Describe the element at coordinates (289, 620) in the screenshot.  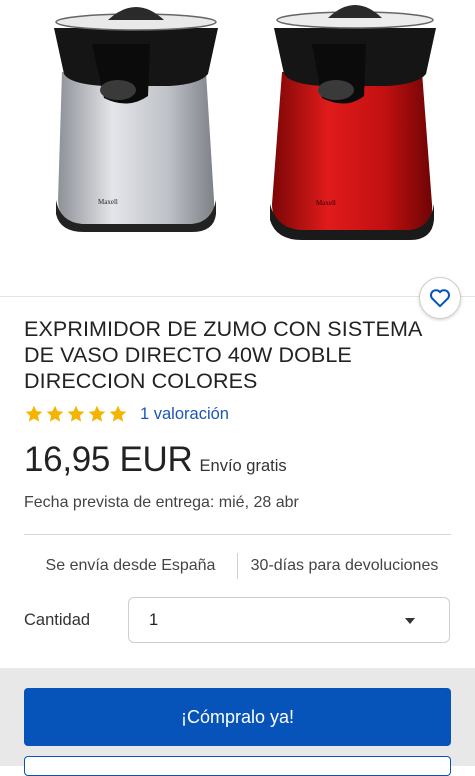
I see `quantity-select: 1` at that location.